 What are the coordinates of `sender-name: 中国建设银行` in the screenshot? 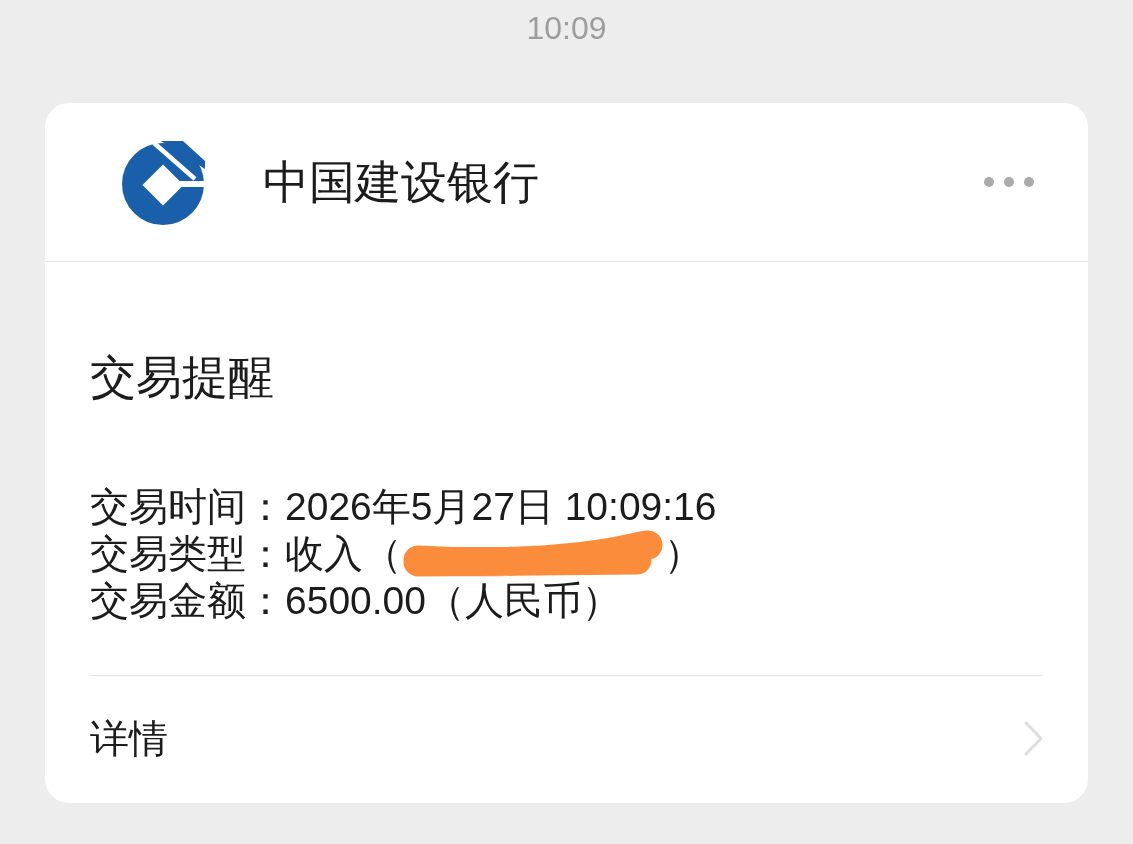 It's located at (401, 182).